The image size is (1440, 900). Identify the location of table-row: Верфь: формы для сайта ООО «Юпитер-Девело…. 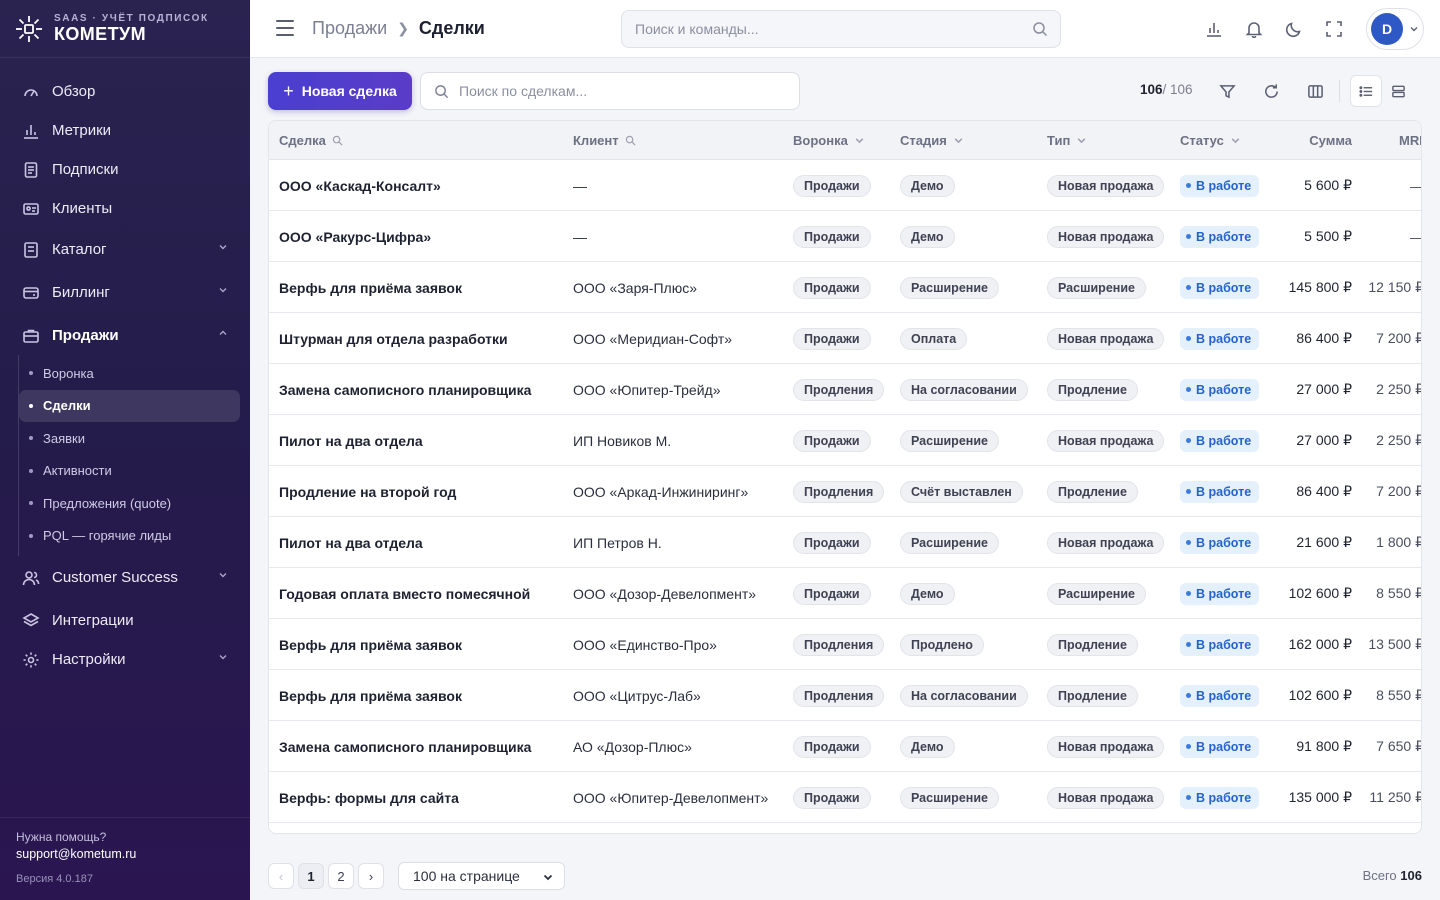
(845, 797).